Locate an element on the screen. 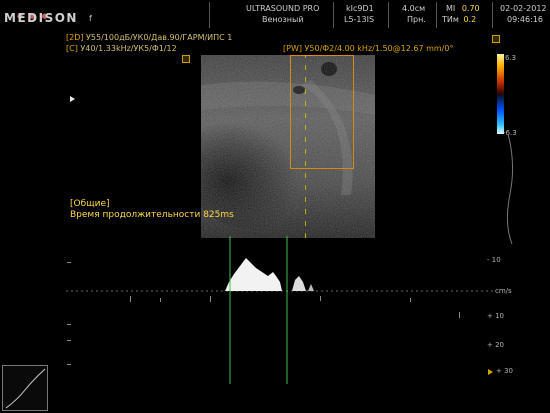 Image resolution: width=550 pixels, height=413 pixels. brand-mark: f is located at coordinates (90, 18).